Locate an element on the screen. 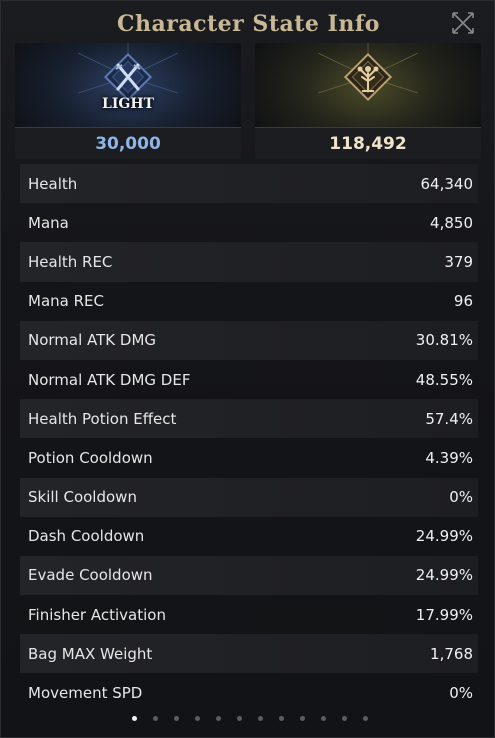 The image size is (495, 738). tier-value: 30,000 is located at coordinates (128, 143).